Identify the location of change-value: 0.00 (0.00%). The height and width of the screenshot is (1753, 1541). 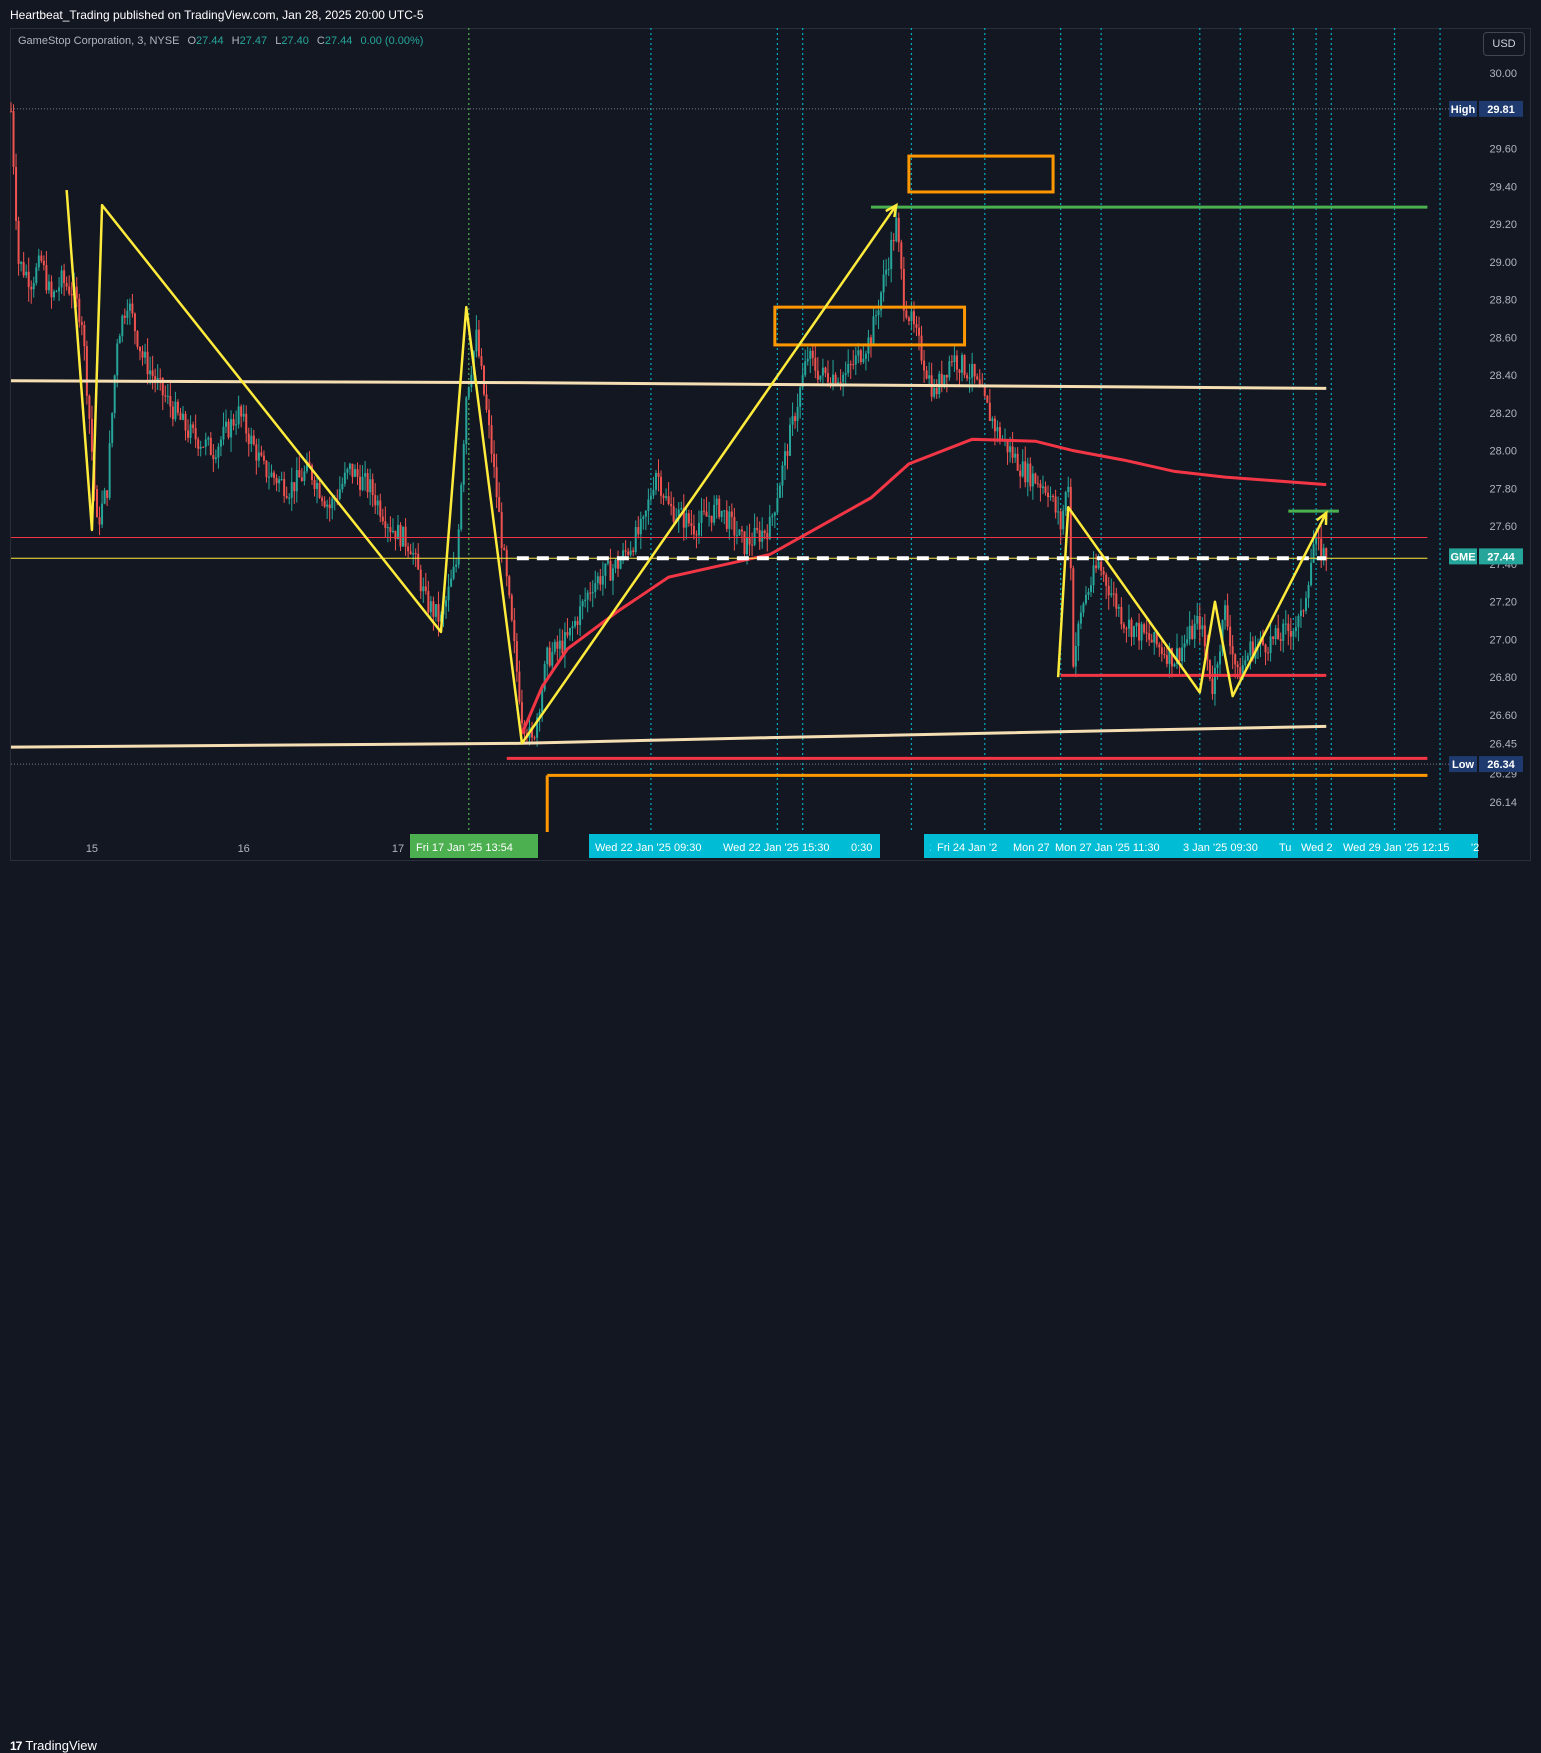
(392, 41).